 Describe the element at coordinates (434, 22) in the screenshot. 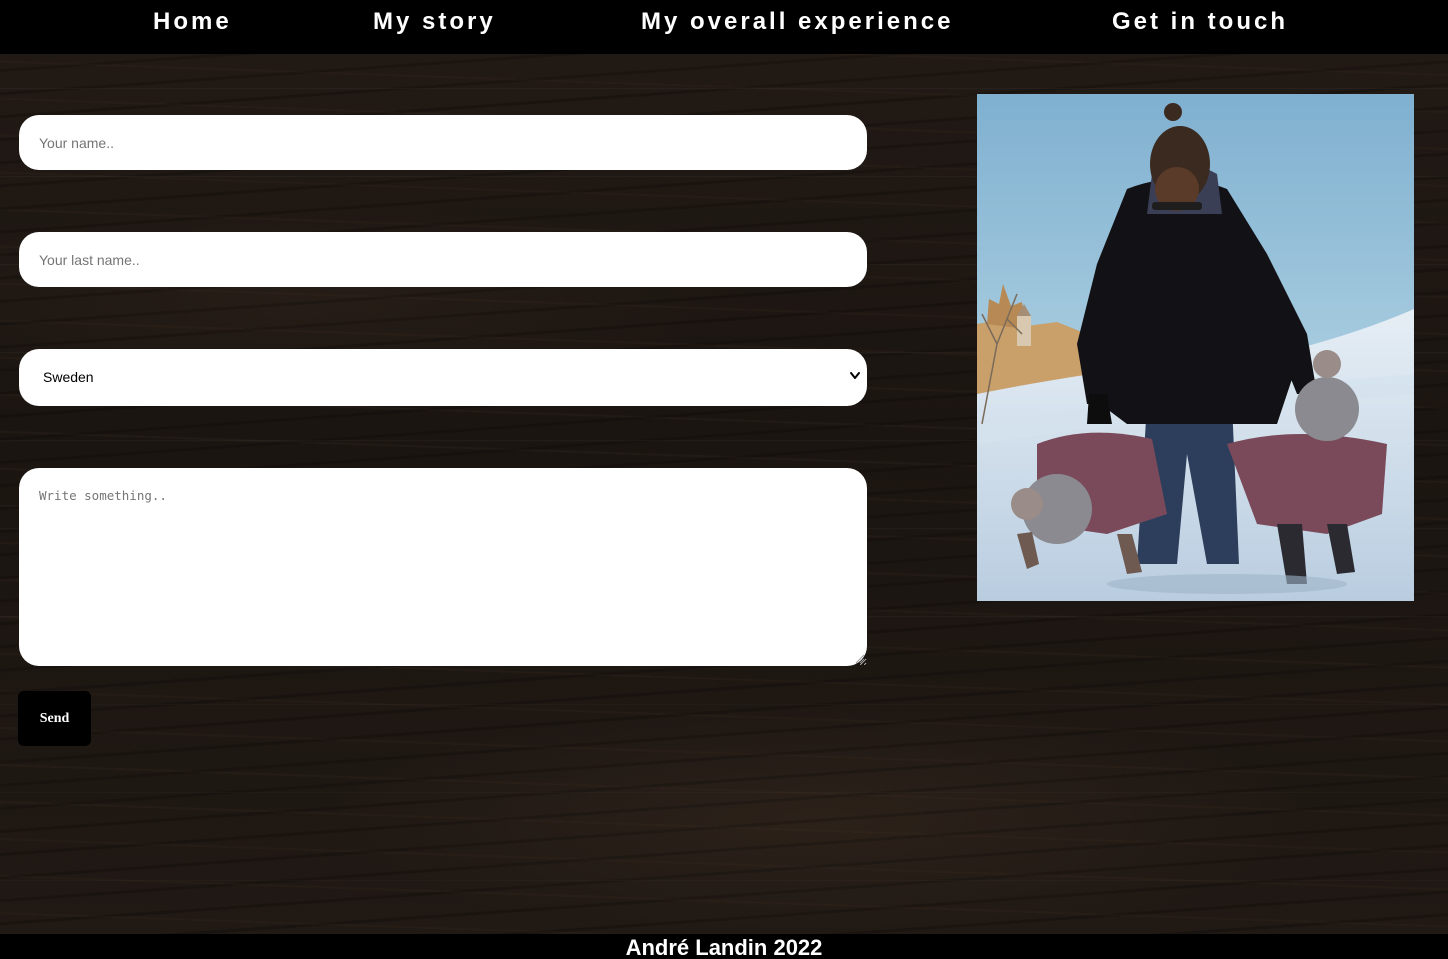

I see `nav-link-my-story: My story` at that location.